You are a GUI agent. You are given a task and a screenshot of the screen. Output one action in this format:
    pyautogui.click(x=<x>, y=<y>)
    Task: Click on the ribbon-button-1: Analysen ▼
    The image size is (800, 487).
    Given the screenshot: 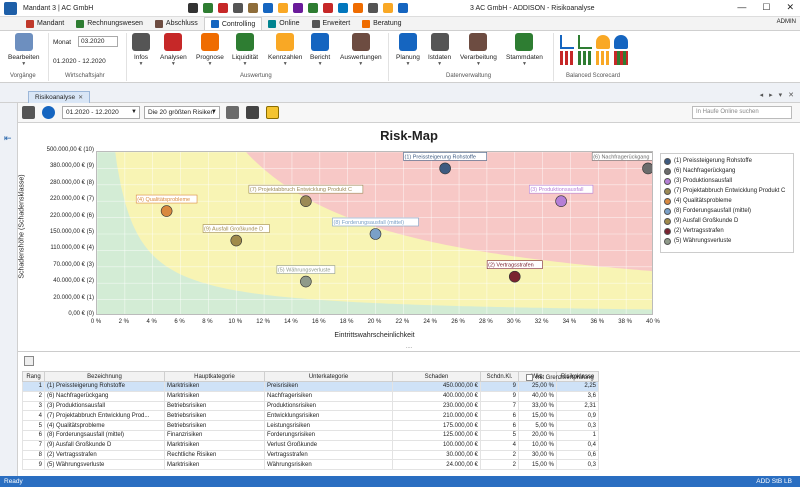 What is the action you would take?
    pyautogui.click(x=173, y=50)
    